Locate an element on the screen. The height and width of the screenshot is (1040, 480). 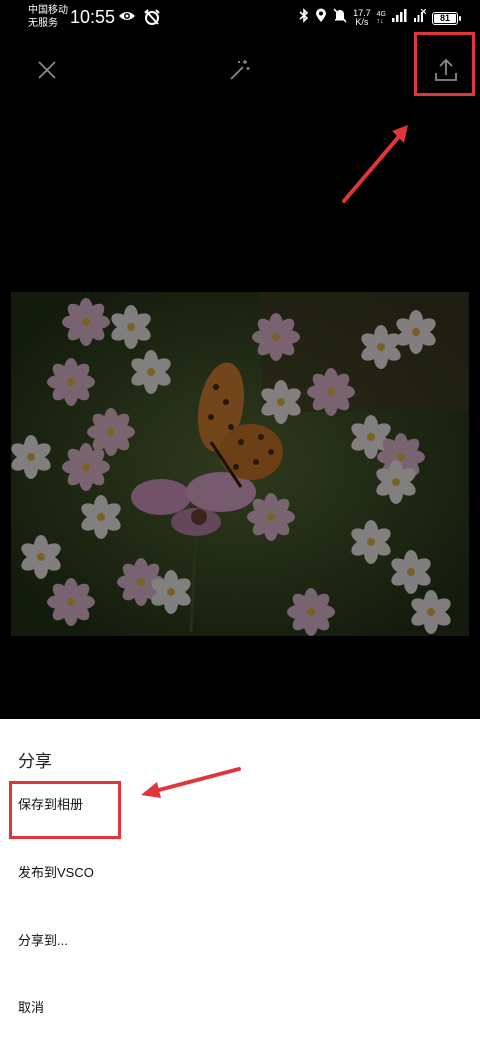
clock: 10:55 is located at coordinates (93, 17).